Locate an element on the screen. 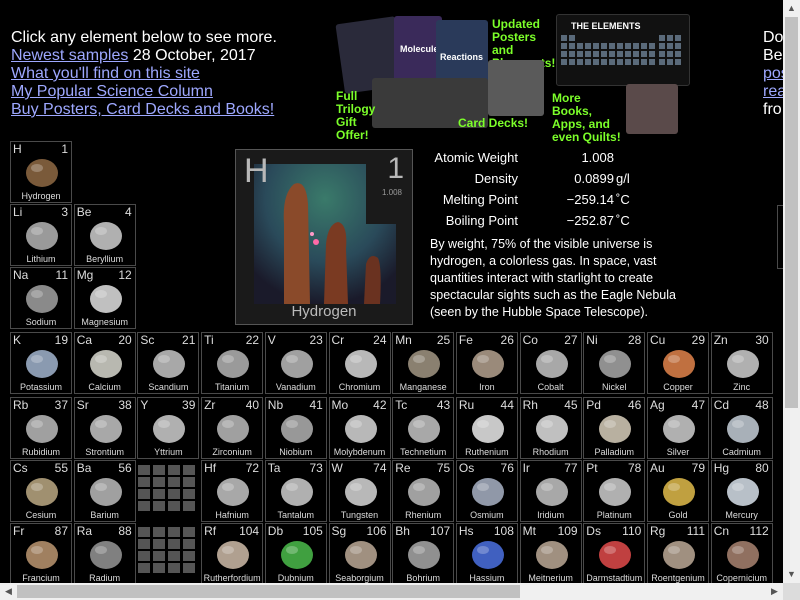  element-cell-yttrium: Y 39 Yttrium is located at coordinates (168, 428).